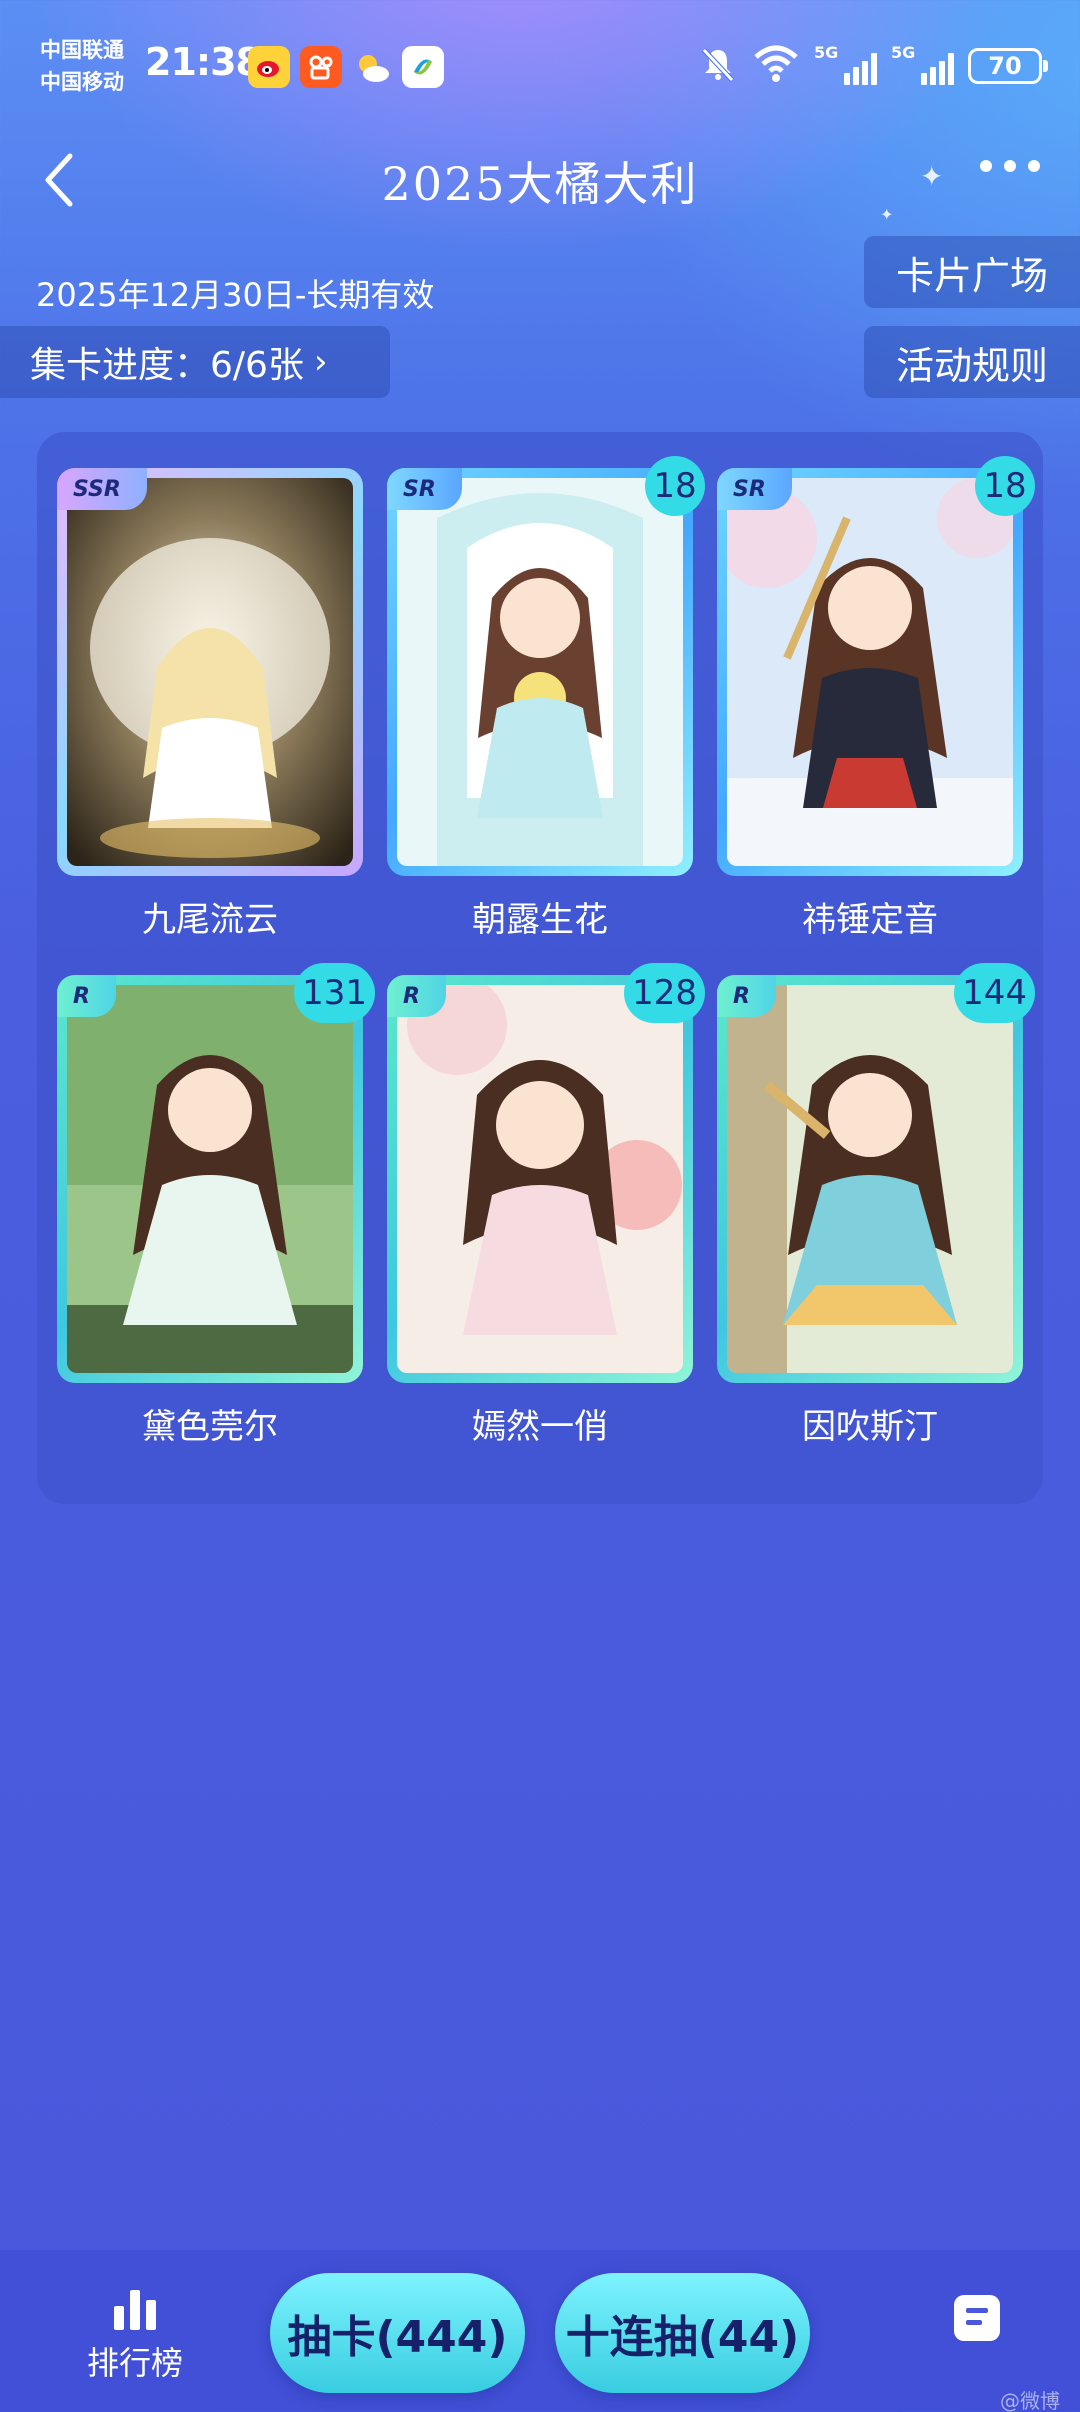 Image resolution: width=1080 pixels, height=2412 pixels. What do you see at coordinates (870, 1427) in the screenshot?
I see `card-name: 因吹斯汀` at bounding box center [870, 1427].